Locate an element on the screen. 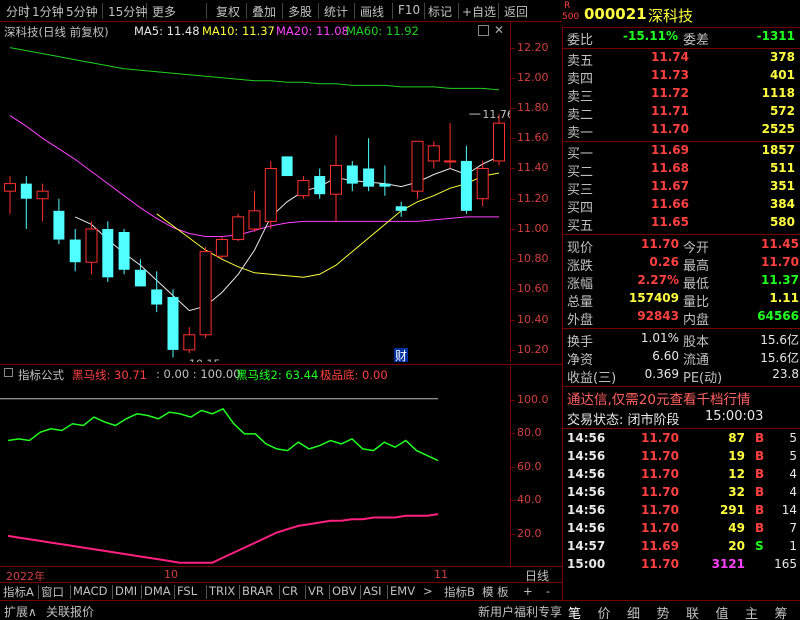  toolbar-button-10: F10 is located at coordinates (409, 10).